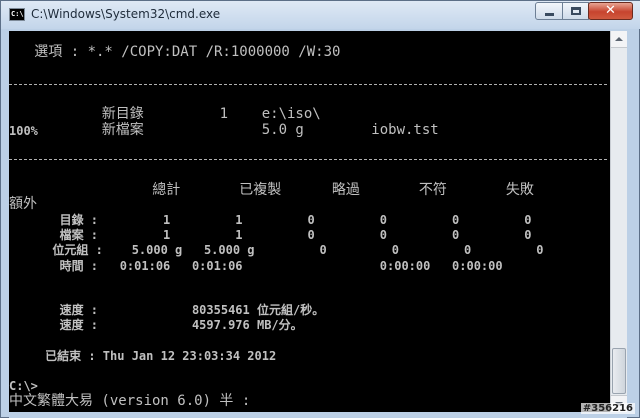 This screenshot has height=418, width=640. Describe the element at coordinates (549, 14) in the screenshot. I see `minimize-icon` at that location.